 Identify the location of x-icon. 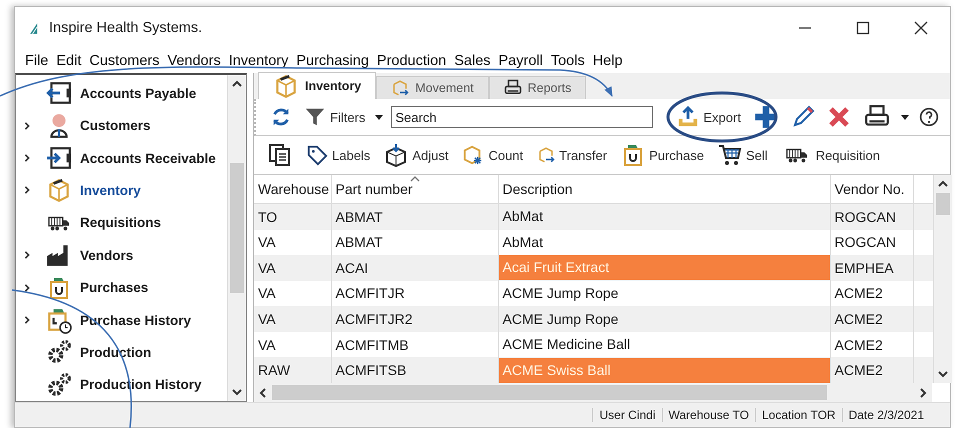
(838, 117).